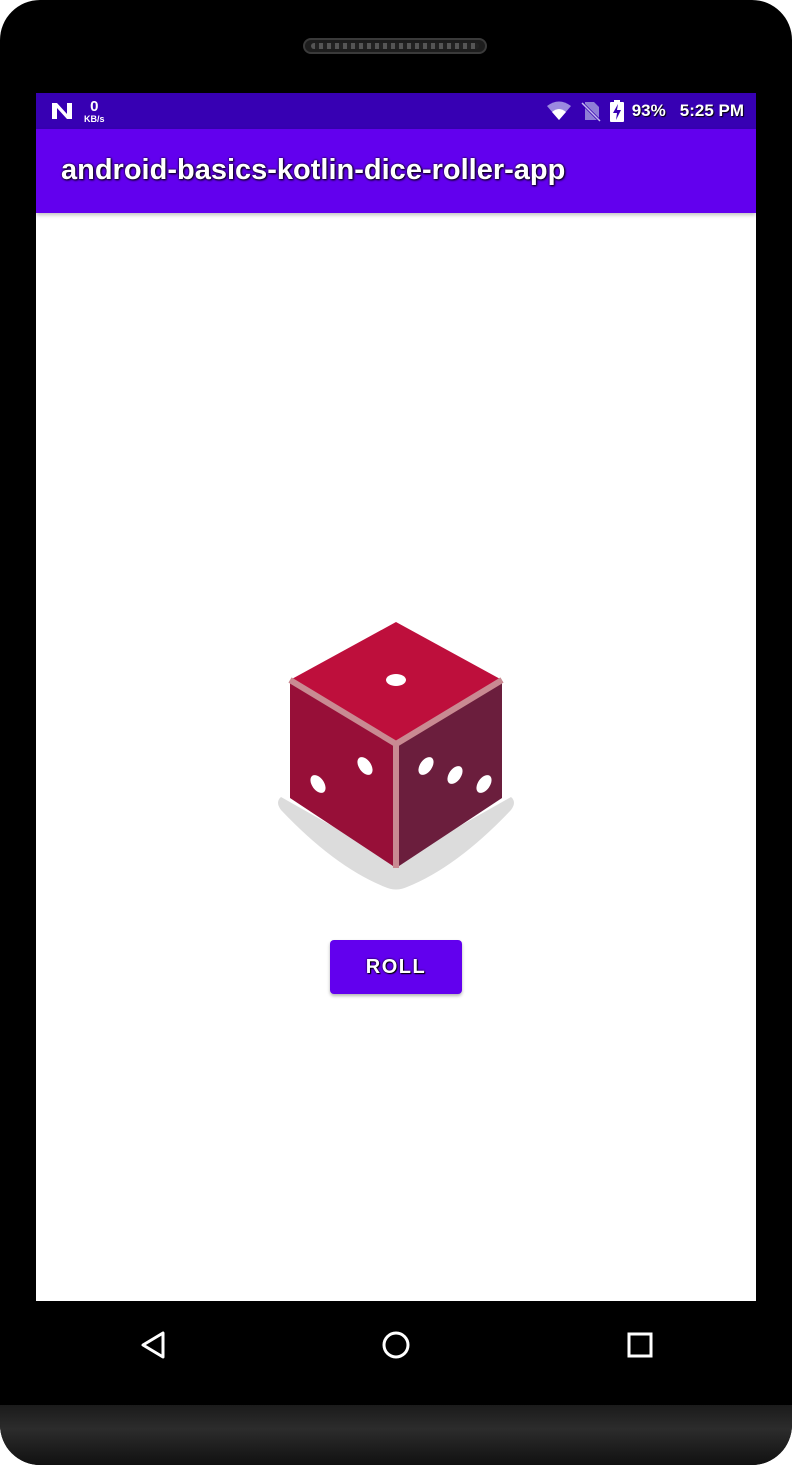 The height and width of the screenshot is (1465, 792). I want to click on nav-recents-button, so click(640, 1345).